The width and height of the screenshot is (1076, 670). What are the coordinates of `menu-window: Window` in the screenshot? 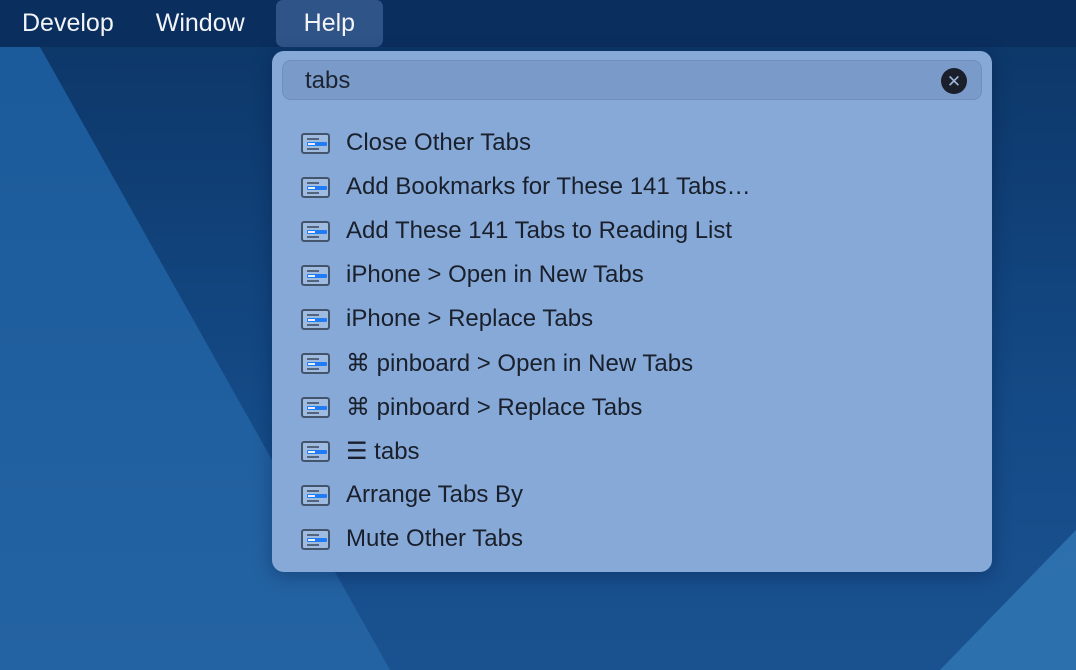 It's located at (200, 23).